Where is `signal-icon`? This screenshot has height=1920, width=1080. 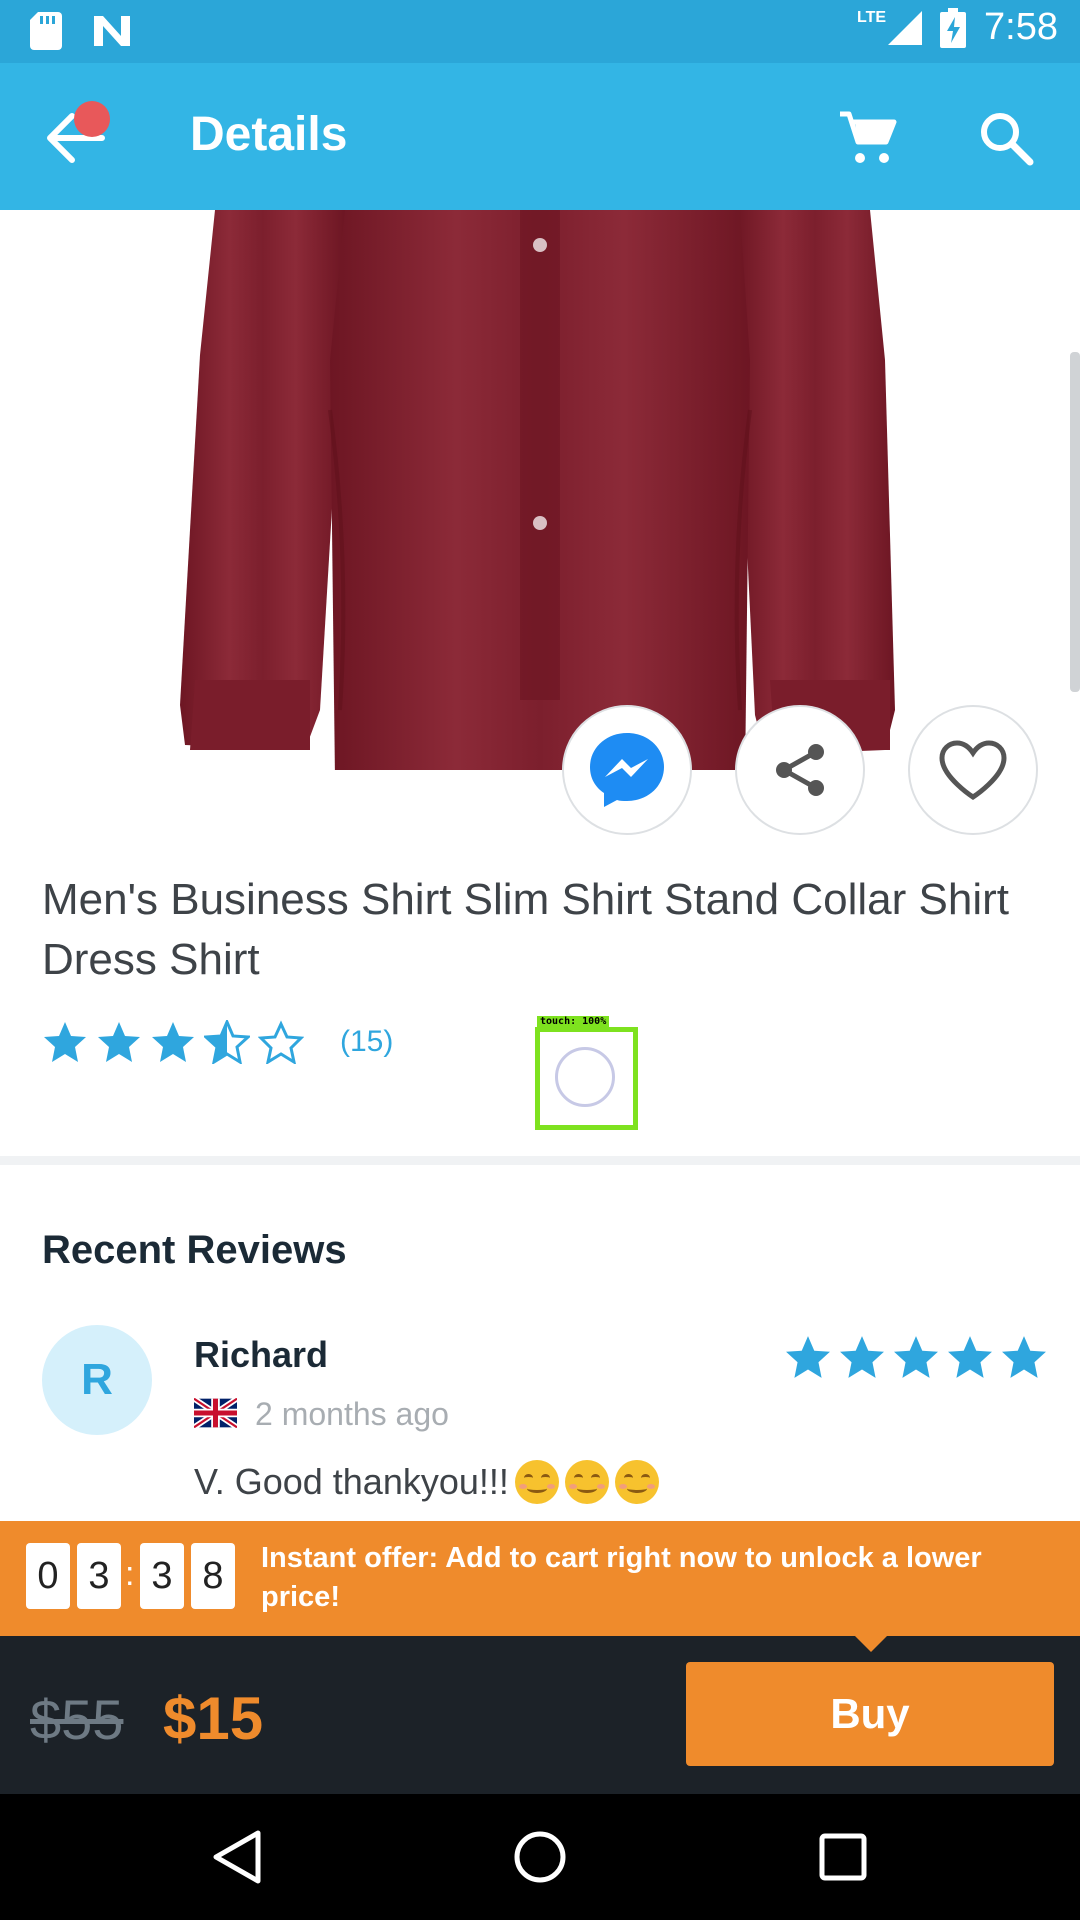
signal-icon is located at coordinates (905, 27).